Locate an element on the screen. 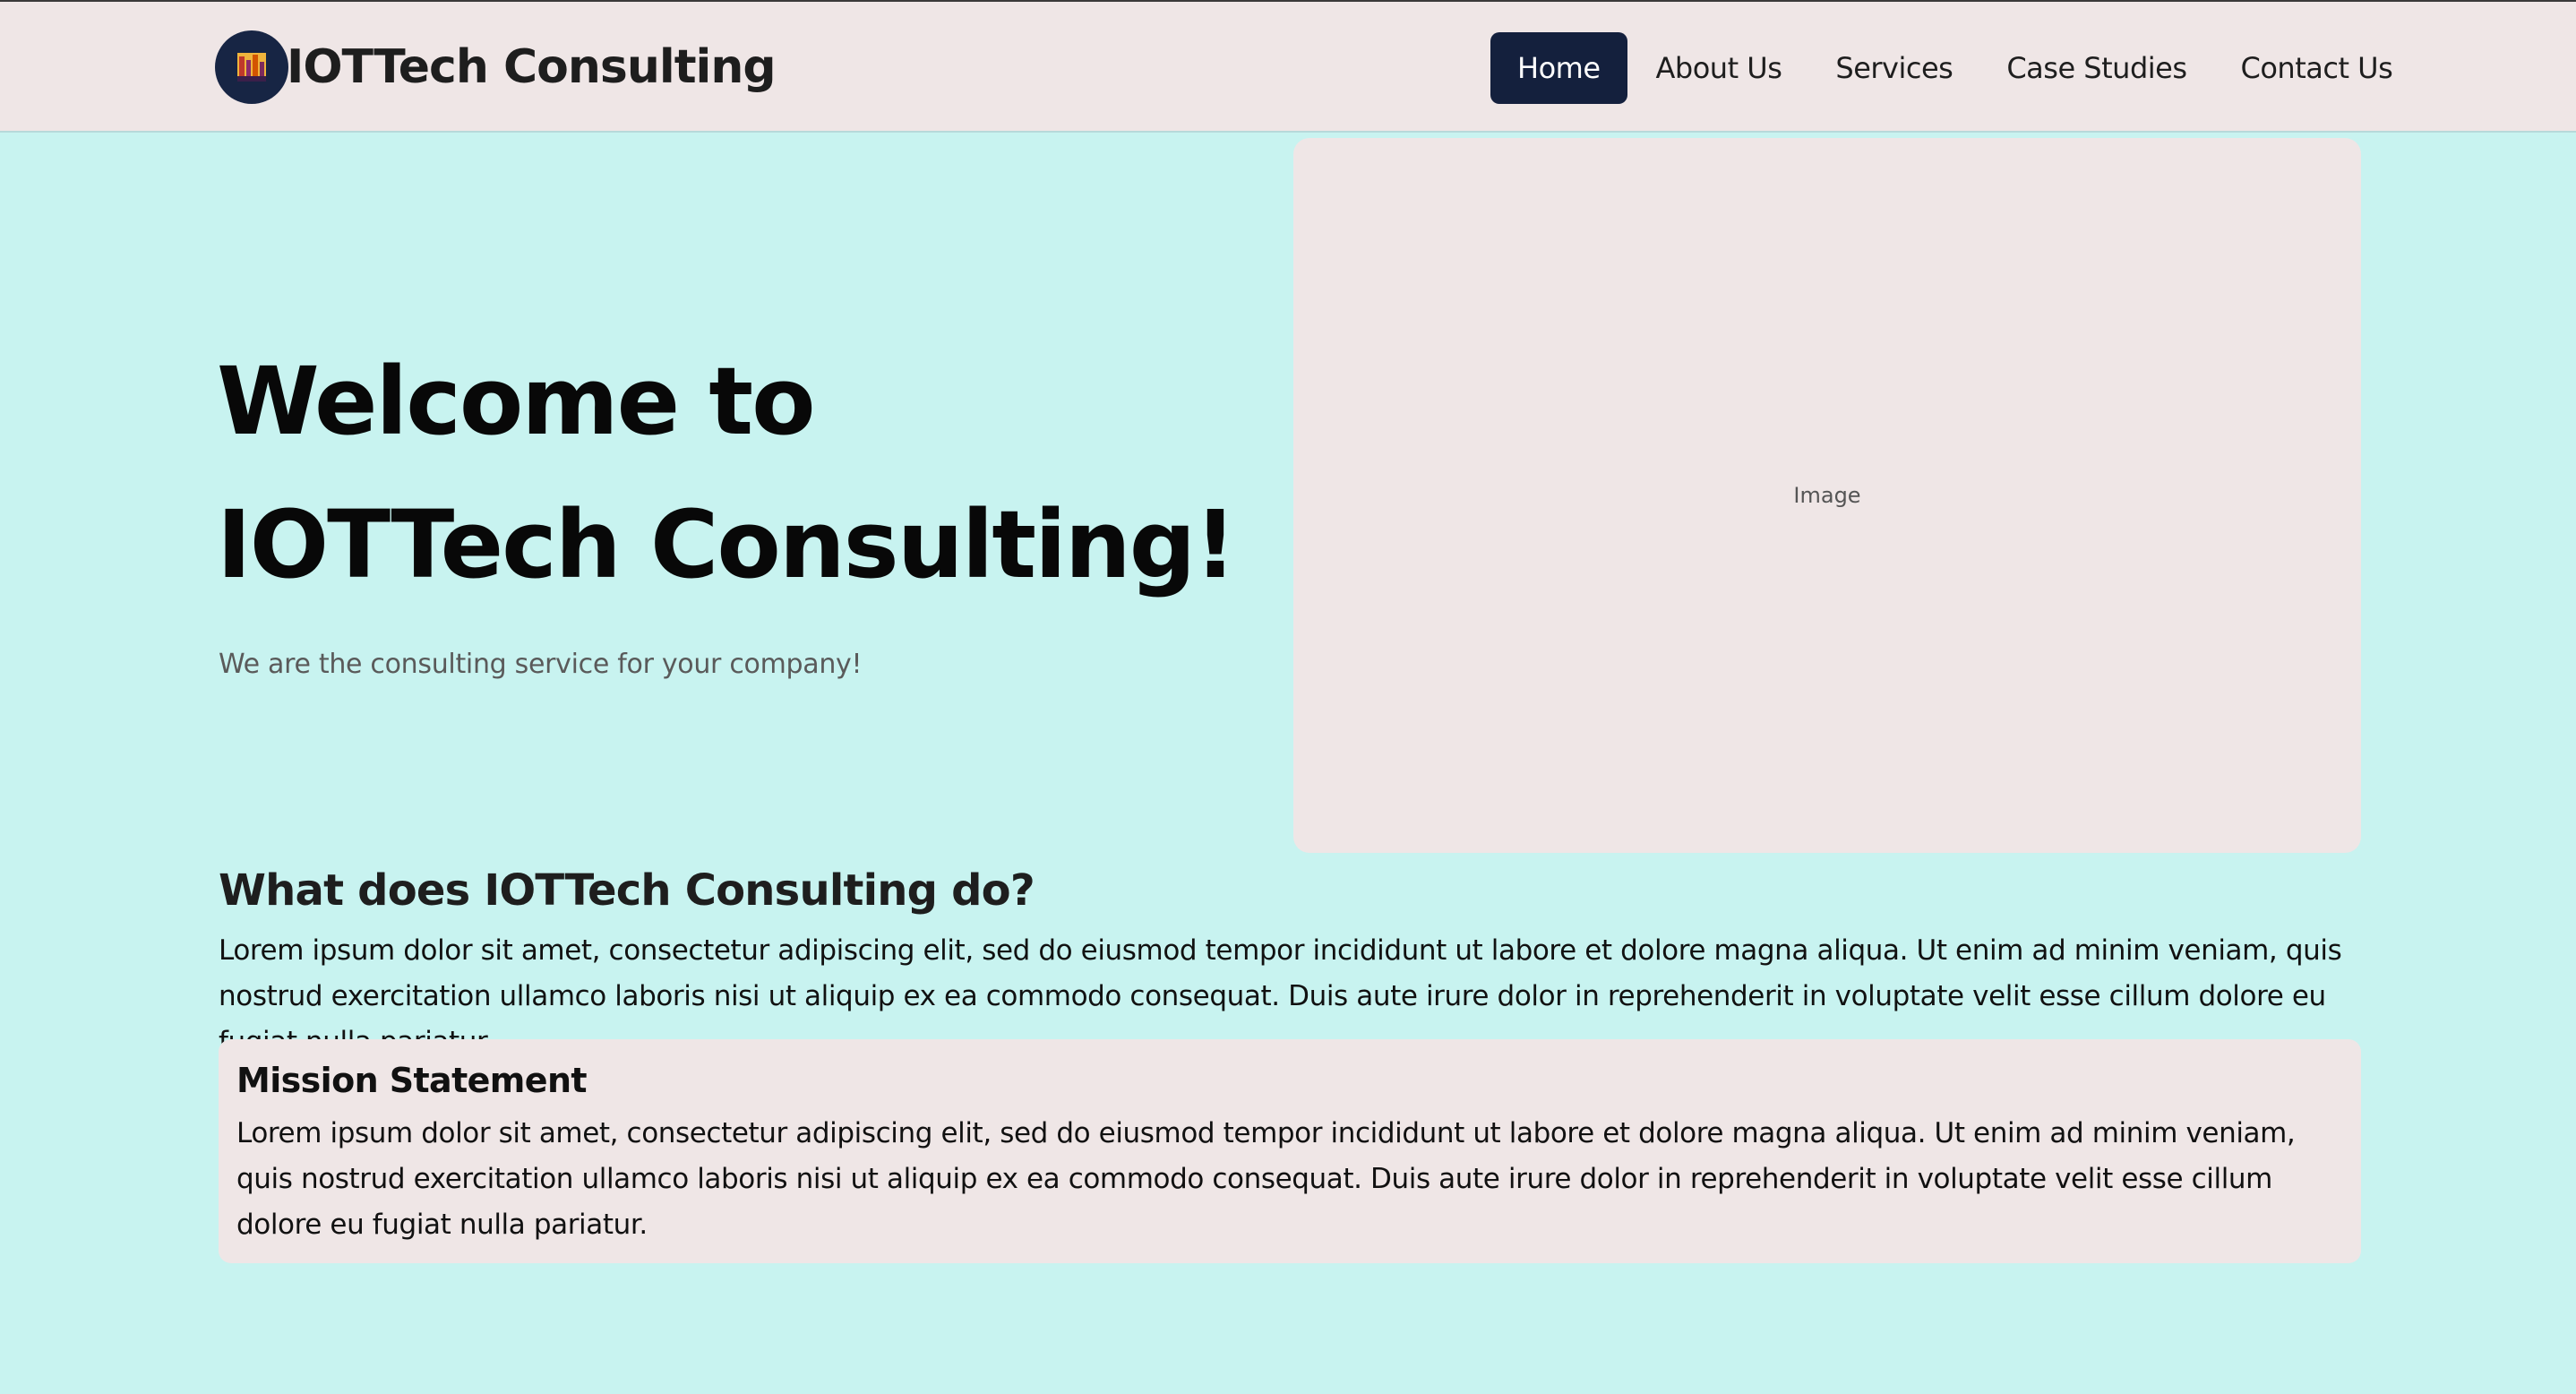  hero-title: Welcome to IOTTech Consulting! is located at coordinates (727, 473).